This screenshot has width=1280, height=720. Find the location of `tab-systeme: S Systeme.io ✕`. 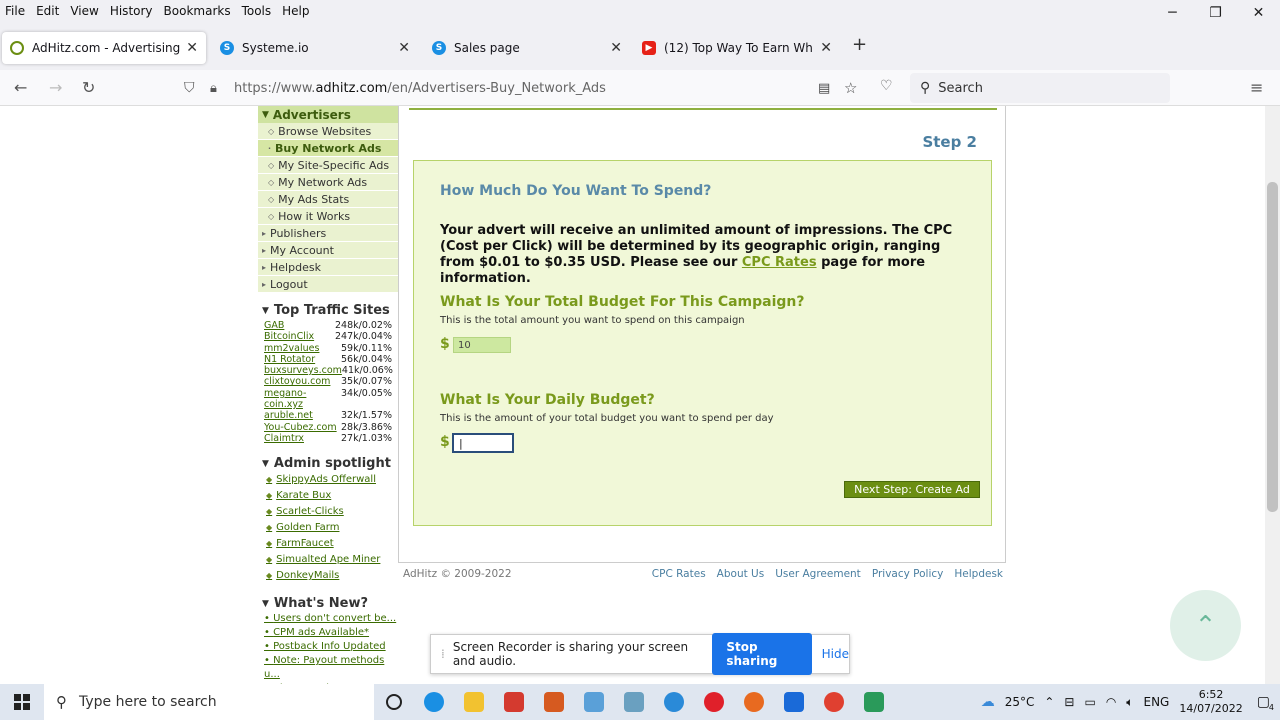

tab-systeme: S Systeme.io ✕ is located at coordinates (315, 48).